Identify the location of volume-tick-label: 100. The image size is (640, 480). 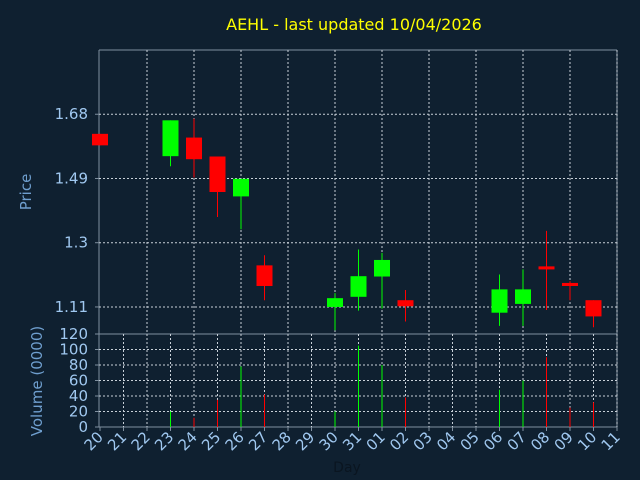
(73, 350).